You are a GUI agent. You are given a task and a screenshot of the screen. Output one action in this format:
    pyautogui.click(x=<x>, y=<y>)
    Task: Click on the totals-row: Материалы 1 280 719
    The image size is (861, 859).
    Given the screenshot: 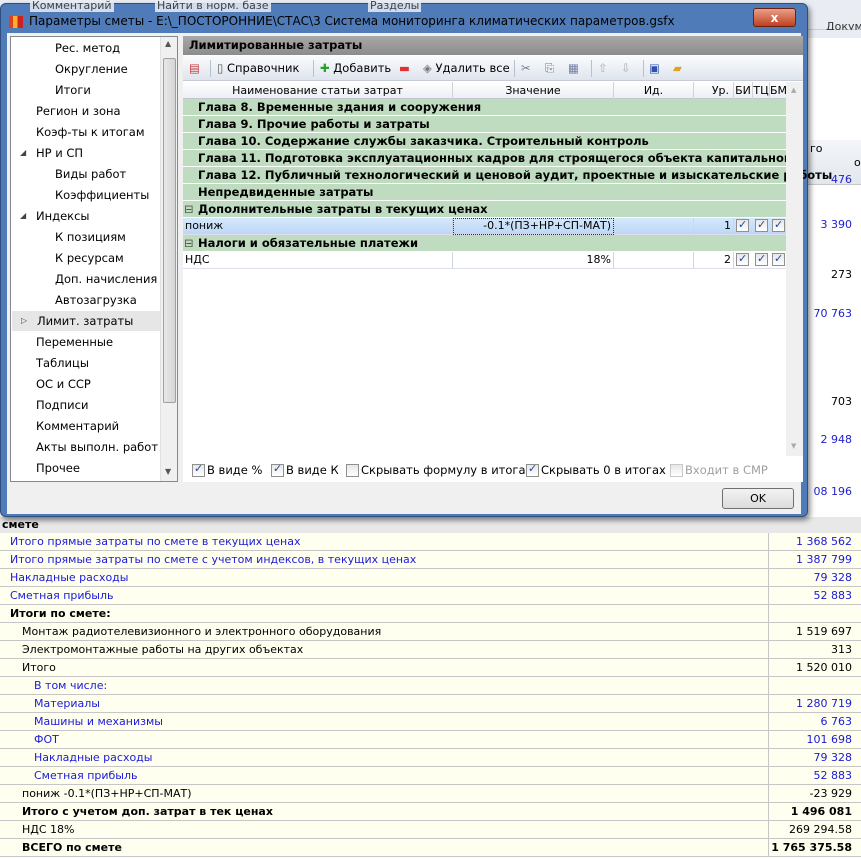 What is the action you would take?
    pyautogui.click(x=430, y=704)
    